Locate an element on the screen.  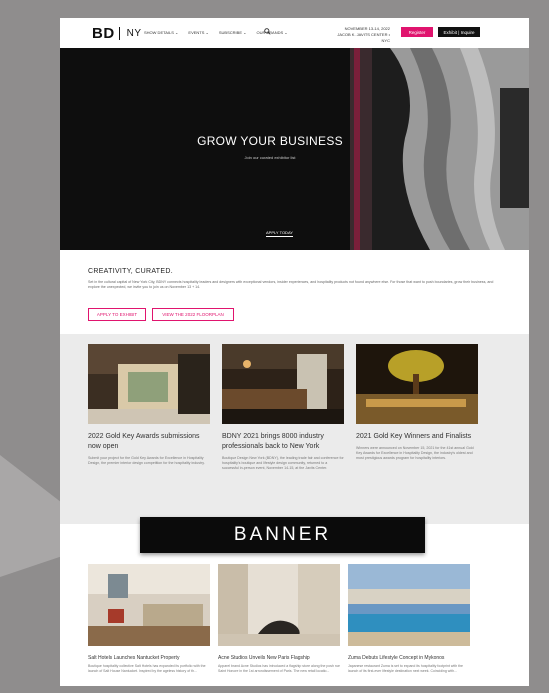
logo-ny: NY is located at coordinates (134, 33).